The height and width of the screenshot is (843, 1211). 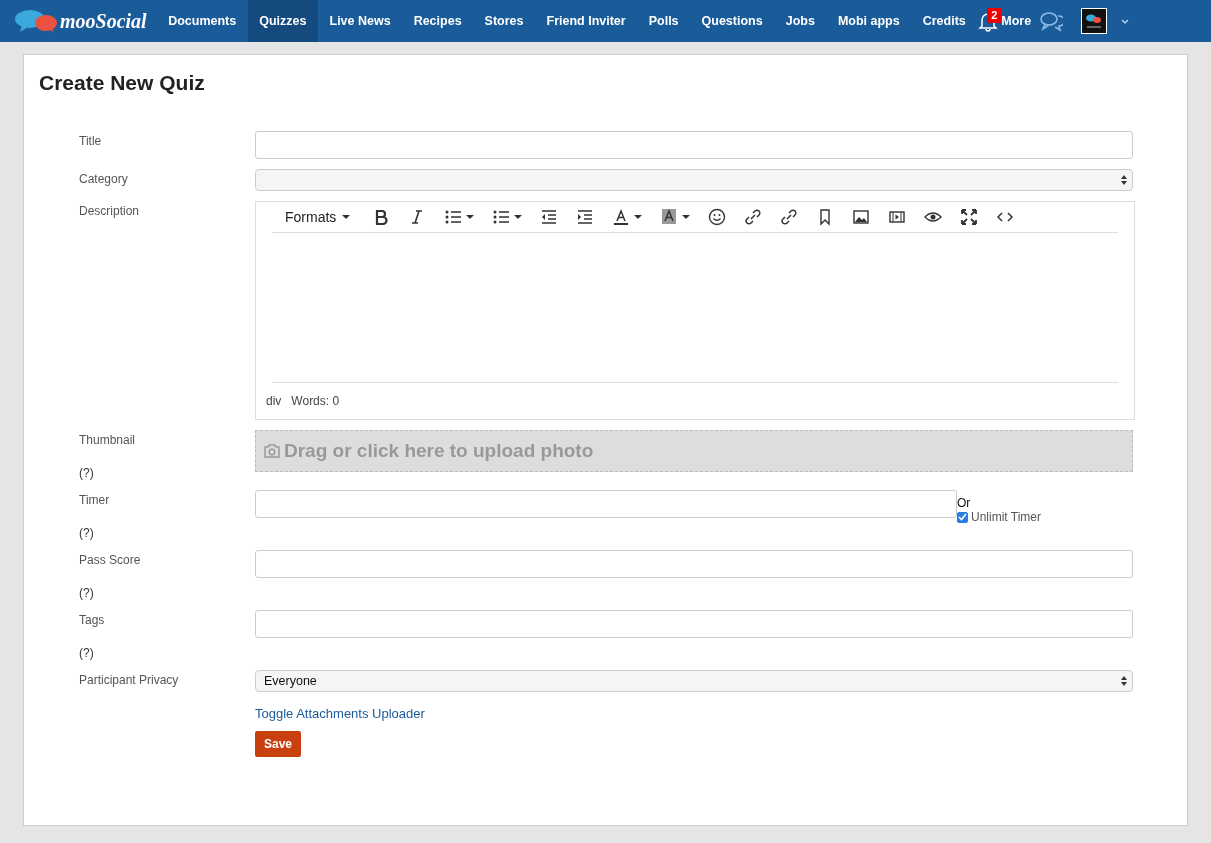 I want to click on checkbox-label: Unlimit Timer, so click(x=1006, y=517).